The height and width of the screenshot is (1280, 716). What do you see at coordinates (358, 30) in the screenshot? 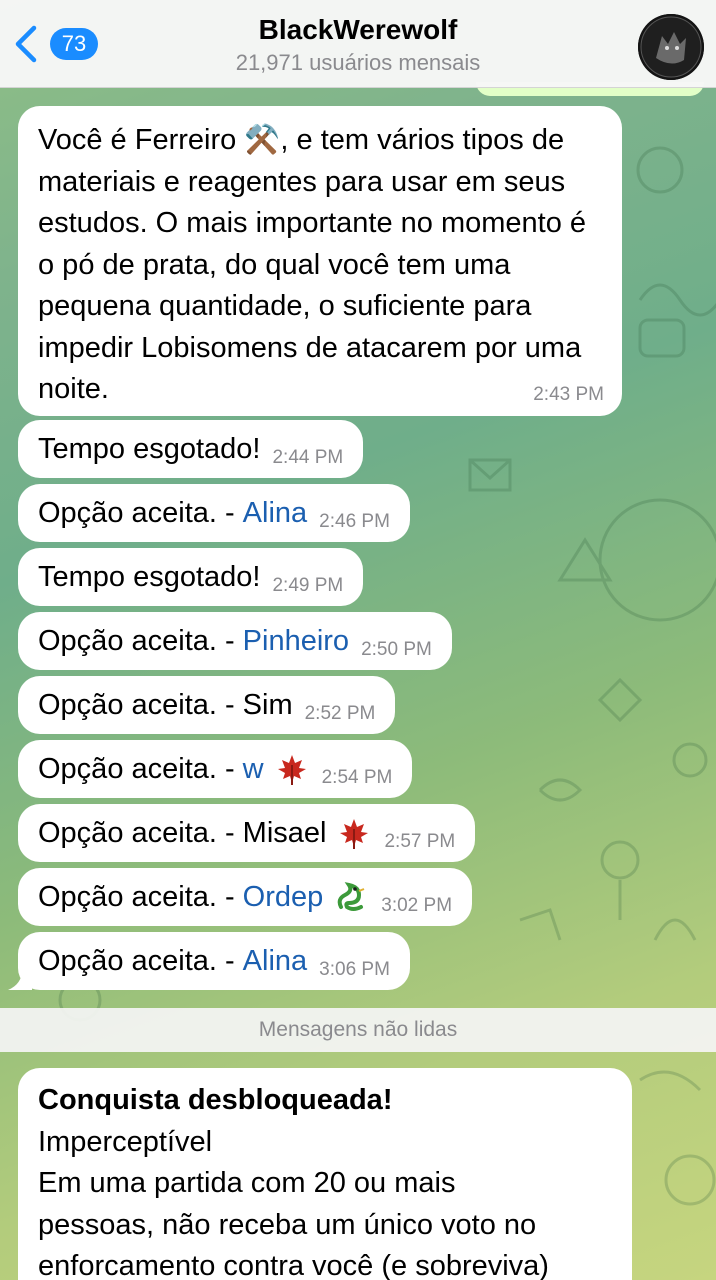
I see `chat-title: BlackWerewolf` at bounding box center [358, 30].